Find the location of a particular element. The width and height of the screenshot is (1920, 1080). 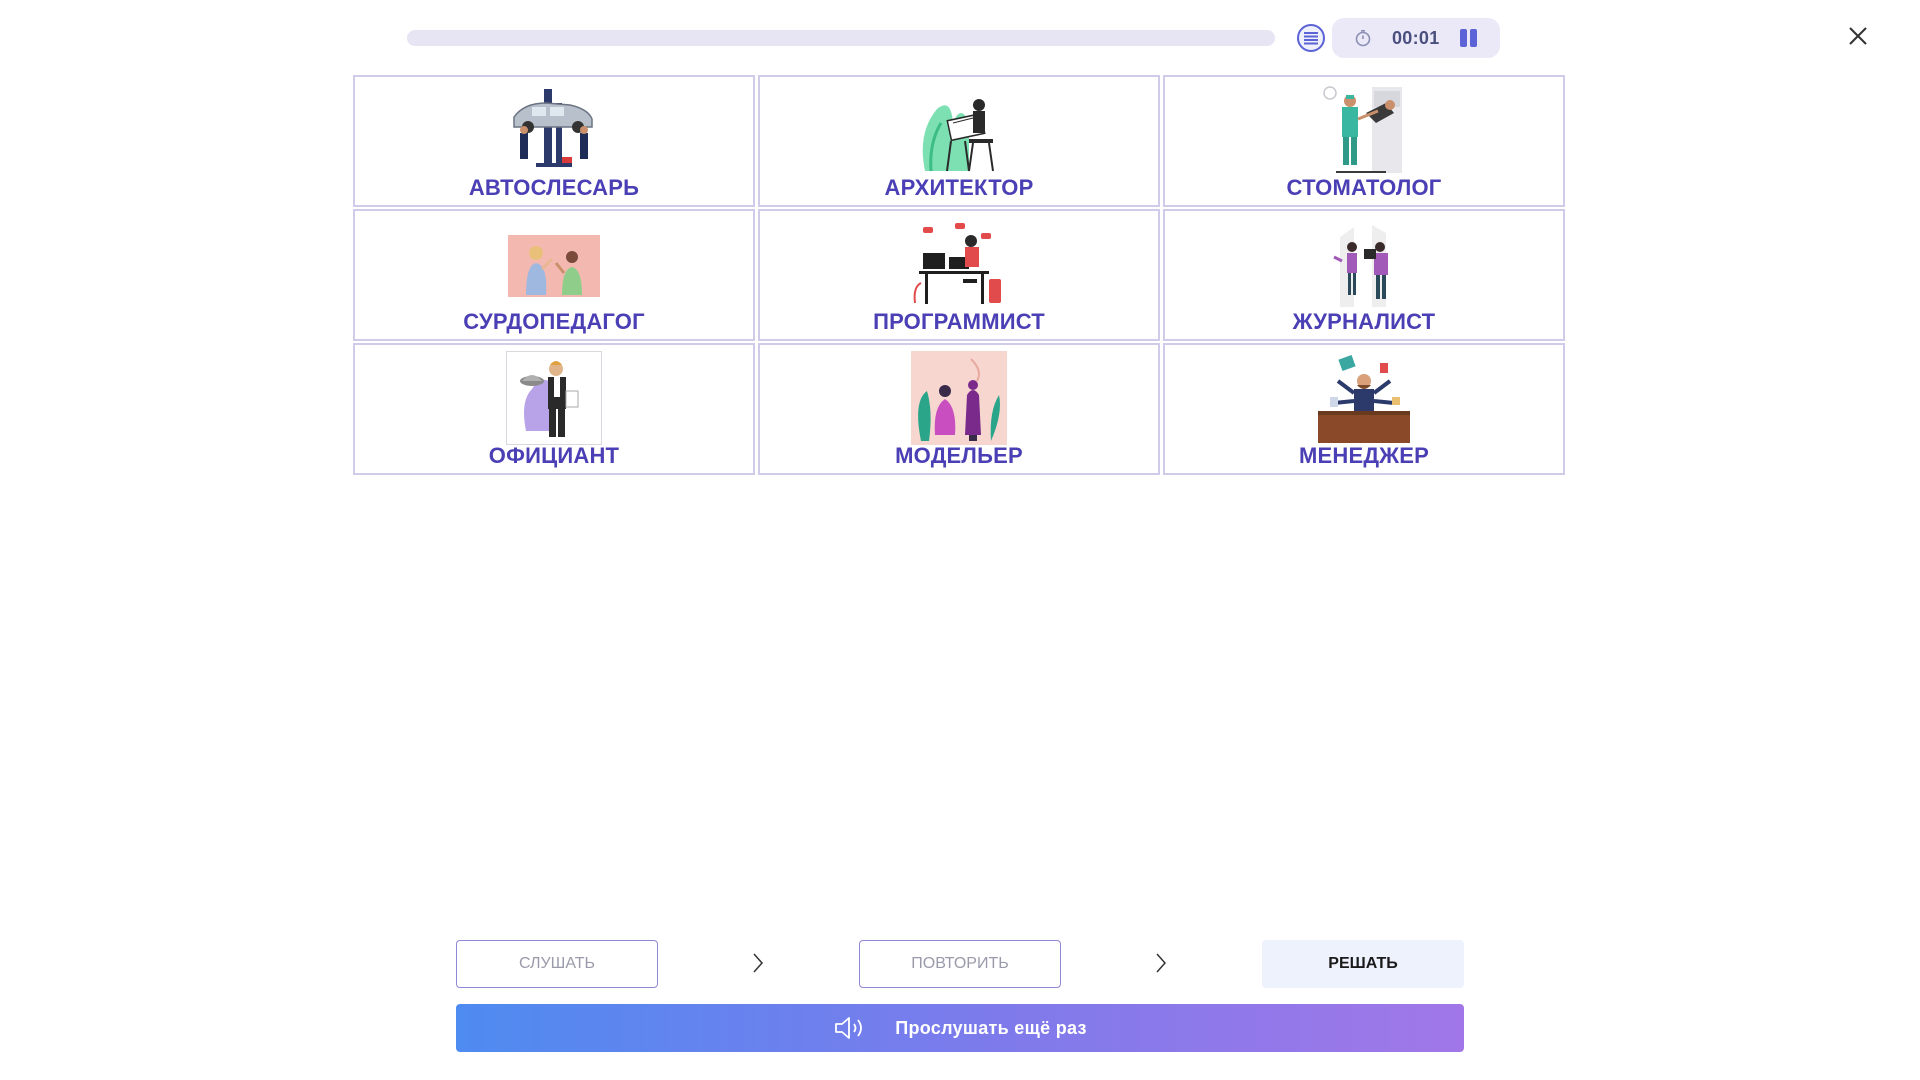

card-zhurnalist: ЖУРНАЛИСТ is located at coordinates (1364, 275).